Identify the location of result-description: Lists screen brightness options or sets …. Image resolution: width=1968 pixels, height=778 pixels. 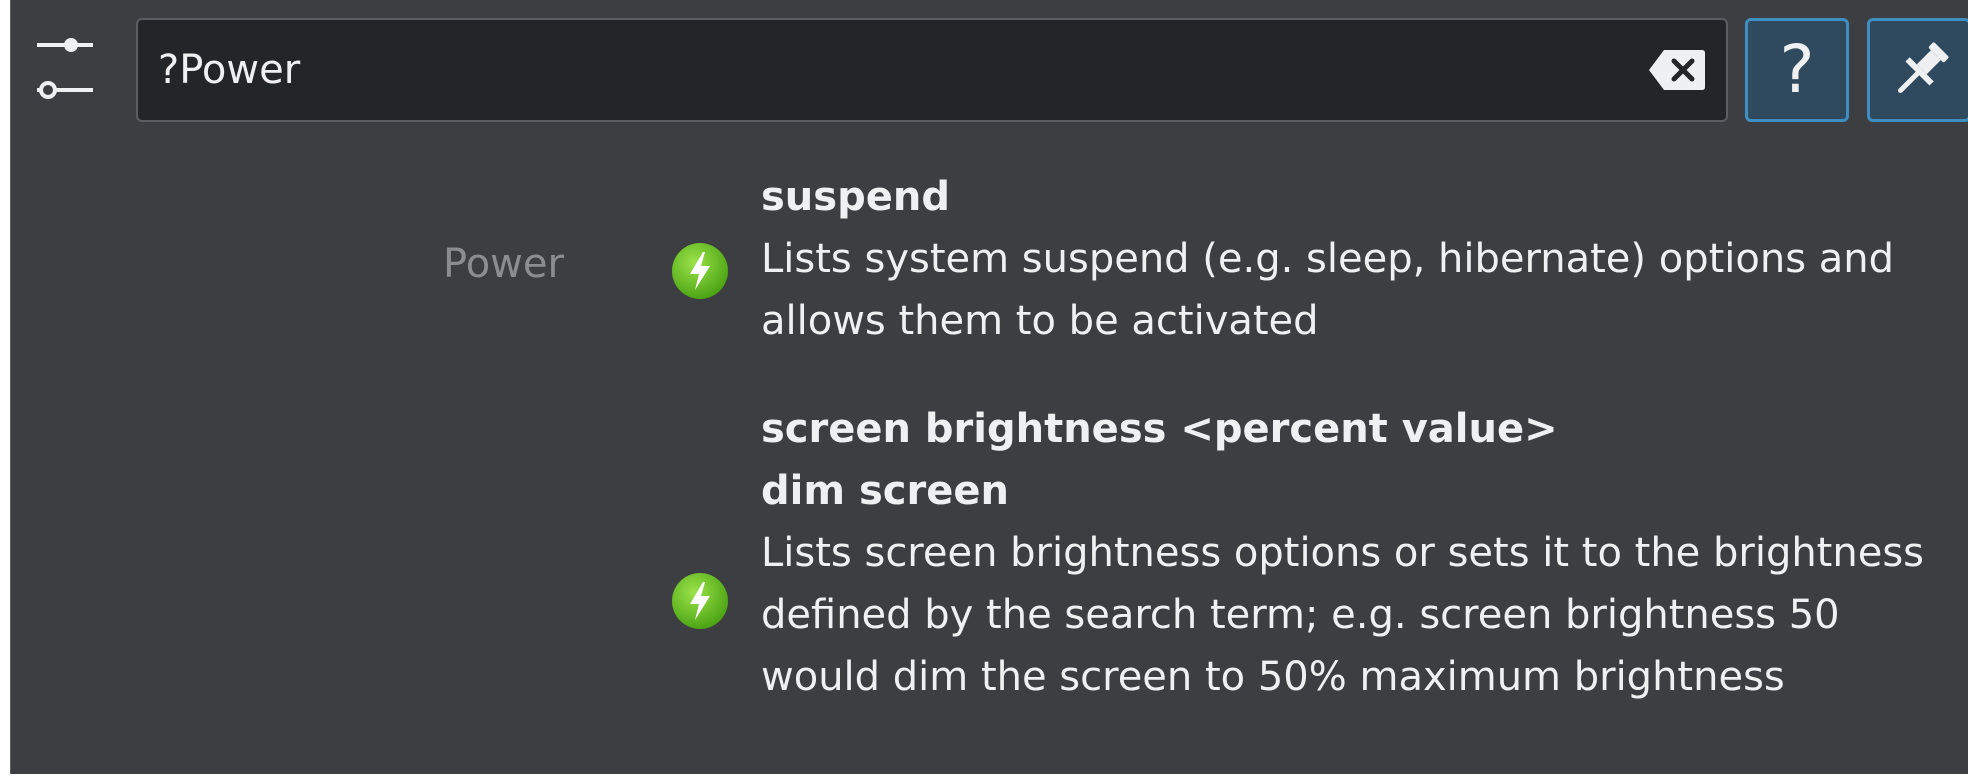
(1343, 615).